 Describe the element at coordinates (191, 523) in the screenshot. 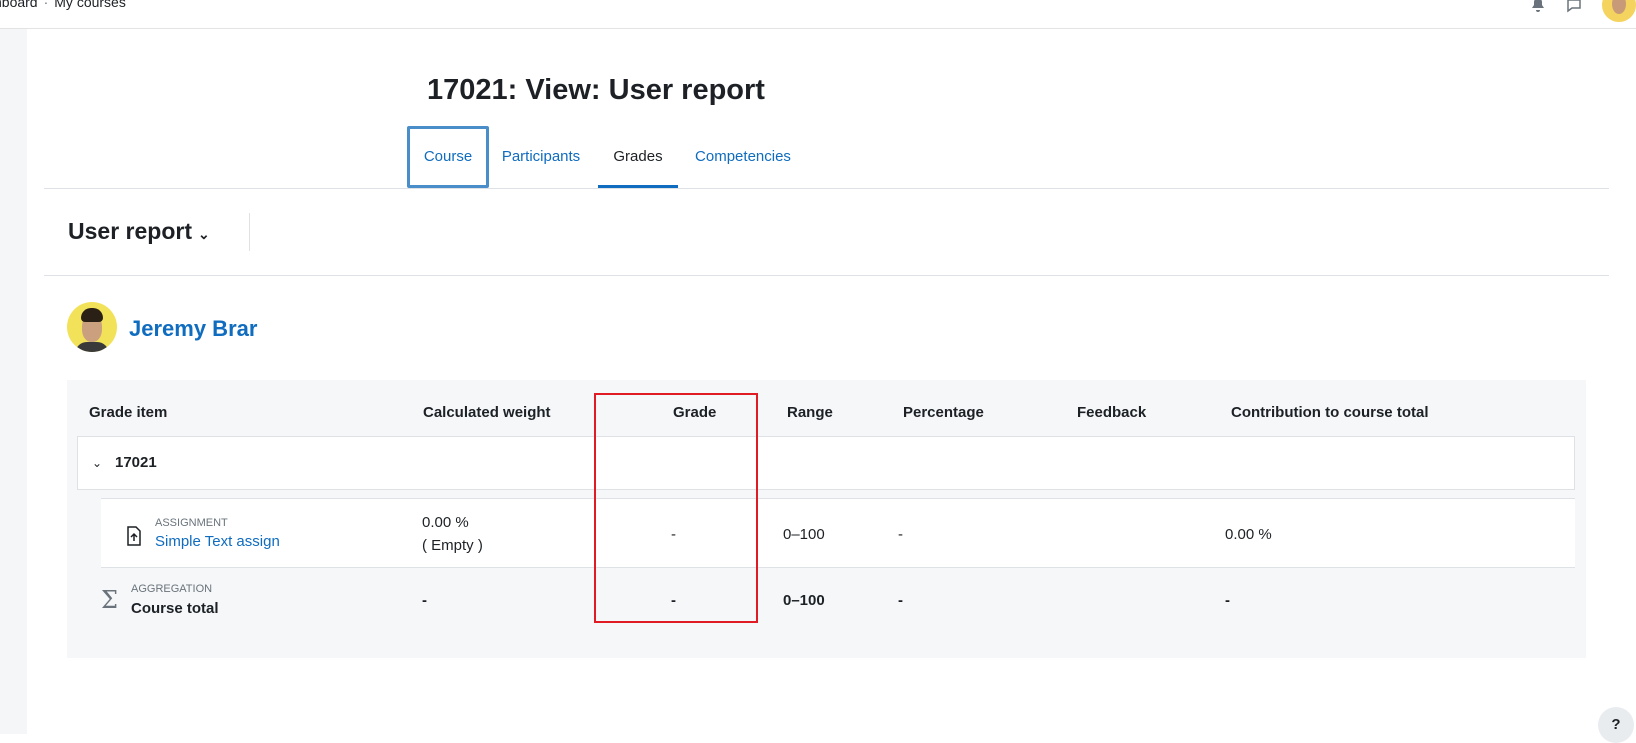

I see `item-type-label: ASSIGNMENT` at that location.